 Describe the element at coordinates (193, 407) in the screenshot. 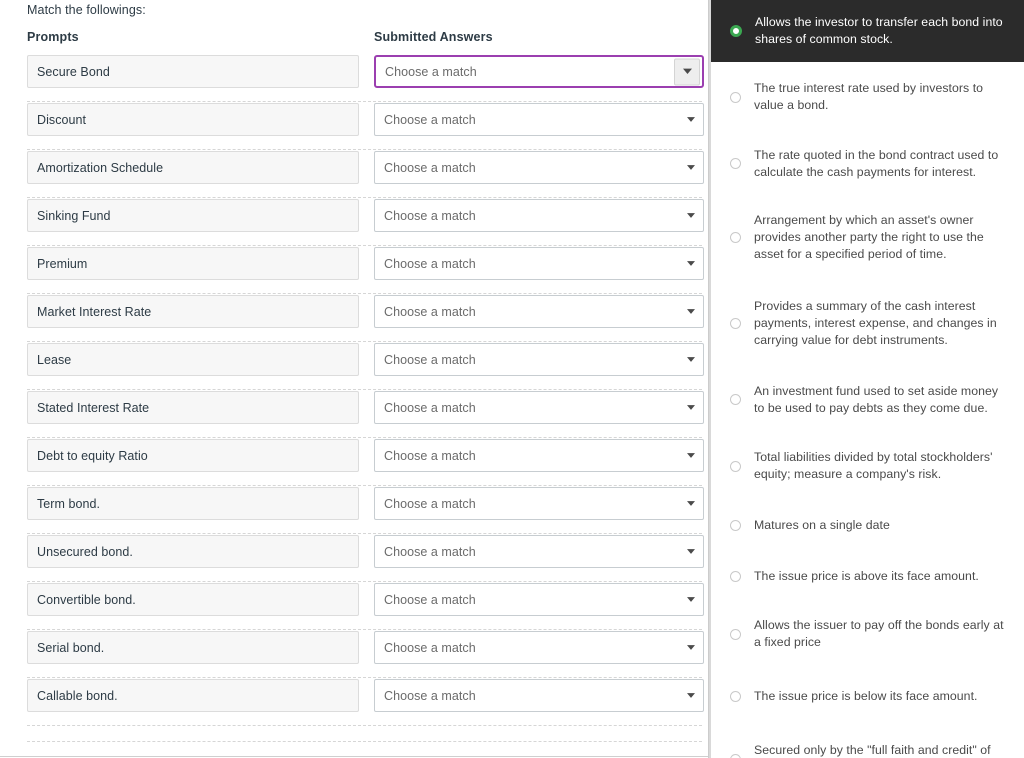

I see `prompt-box: Stated Interest Rate` at that location.